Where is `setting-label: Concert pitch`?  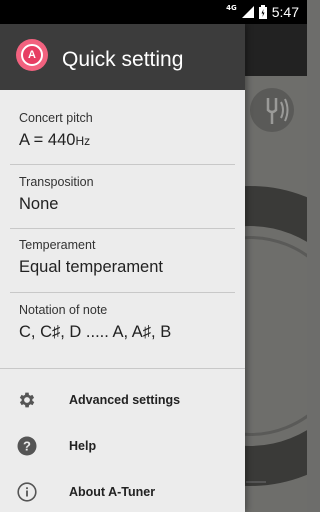 setting-label: Concert pitch is located at coordinates (56, 118).